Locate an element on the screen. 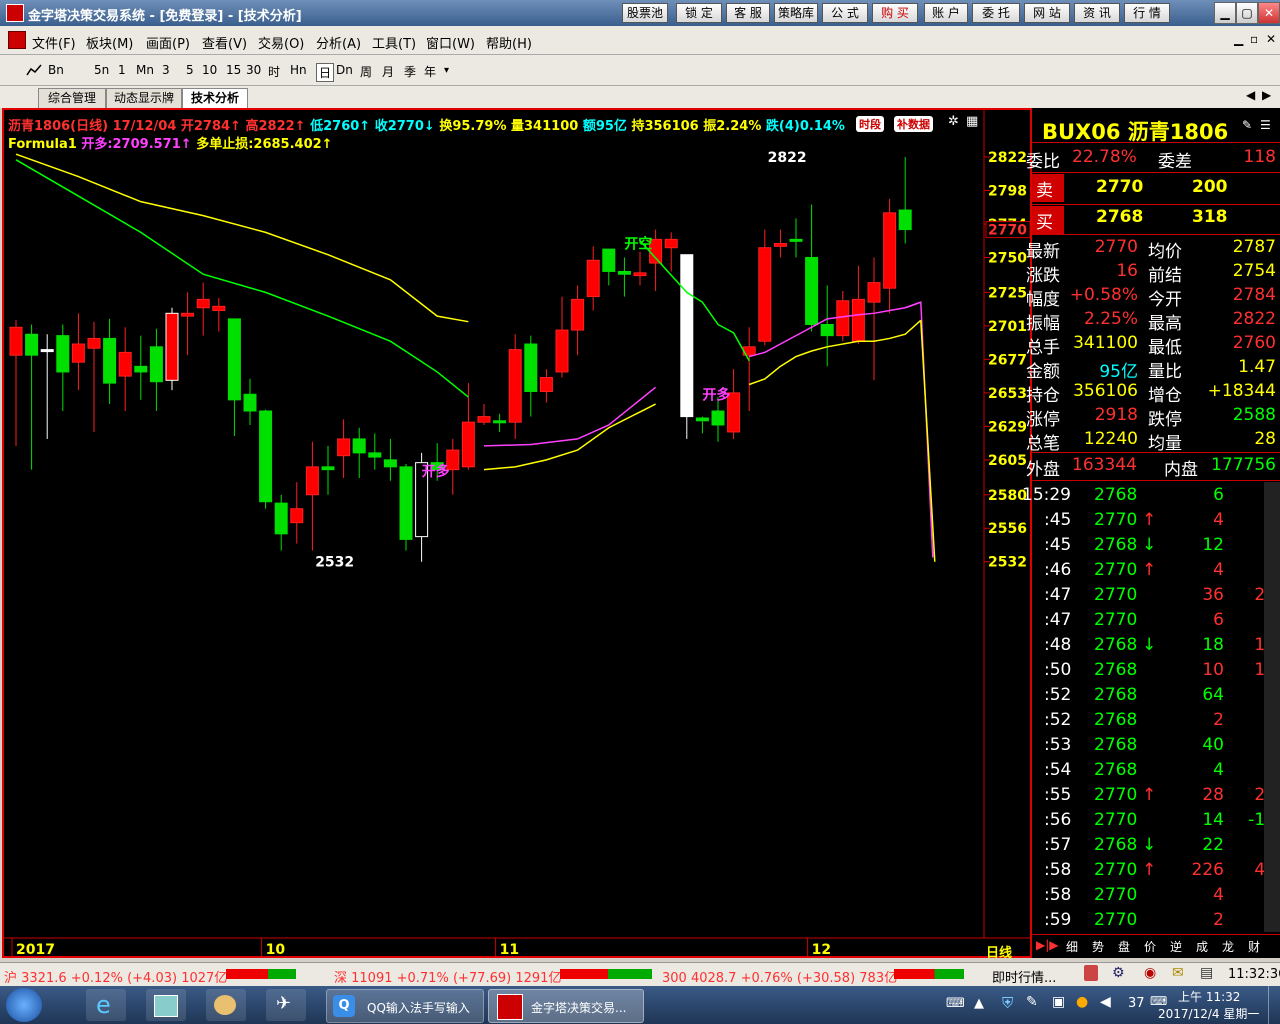 The image size is (1280, 1024). settings-icon: ✲ is located at coordinates (953, 121).